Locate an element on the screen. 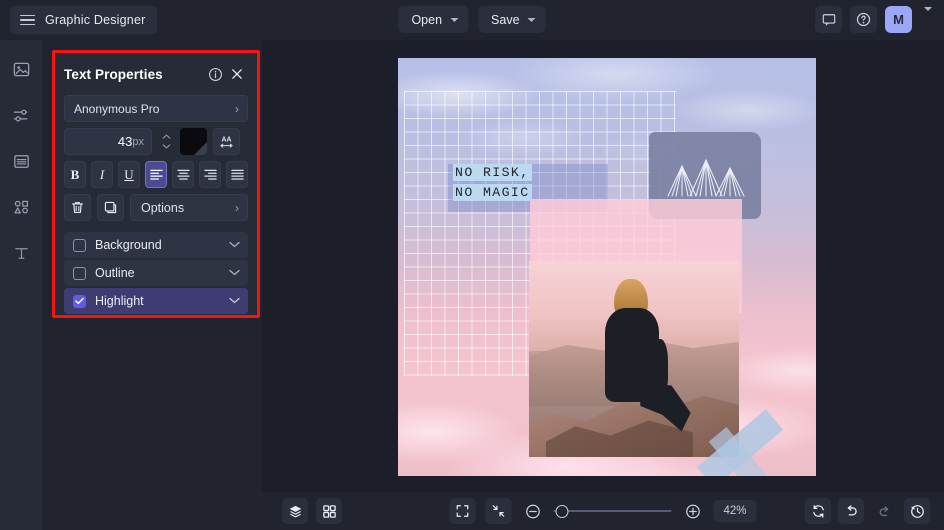 This screenshot has width=944, height=530. artwork-text-line1: NO RISK, is located at coordinates (492, 172).